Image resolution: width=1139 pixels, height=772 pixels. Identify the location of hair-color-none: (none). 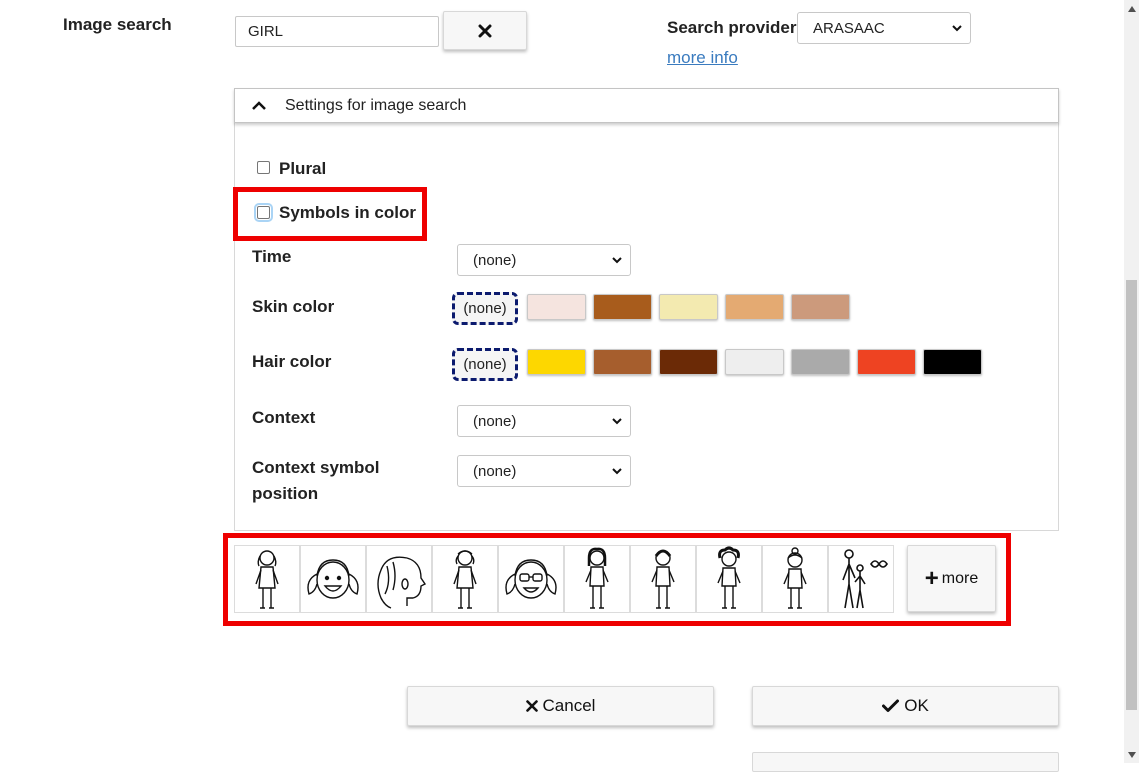
(485, 364).